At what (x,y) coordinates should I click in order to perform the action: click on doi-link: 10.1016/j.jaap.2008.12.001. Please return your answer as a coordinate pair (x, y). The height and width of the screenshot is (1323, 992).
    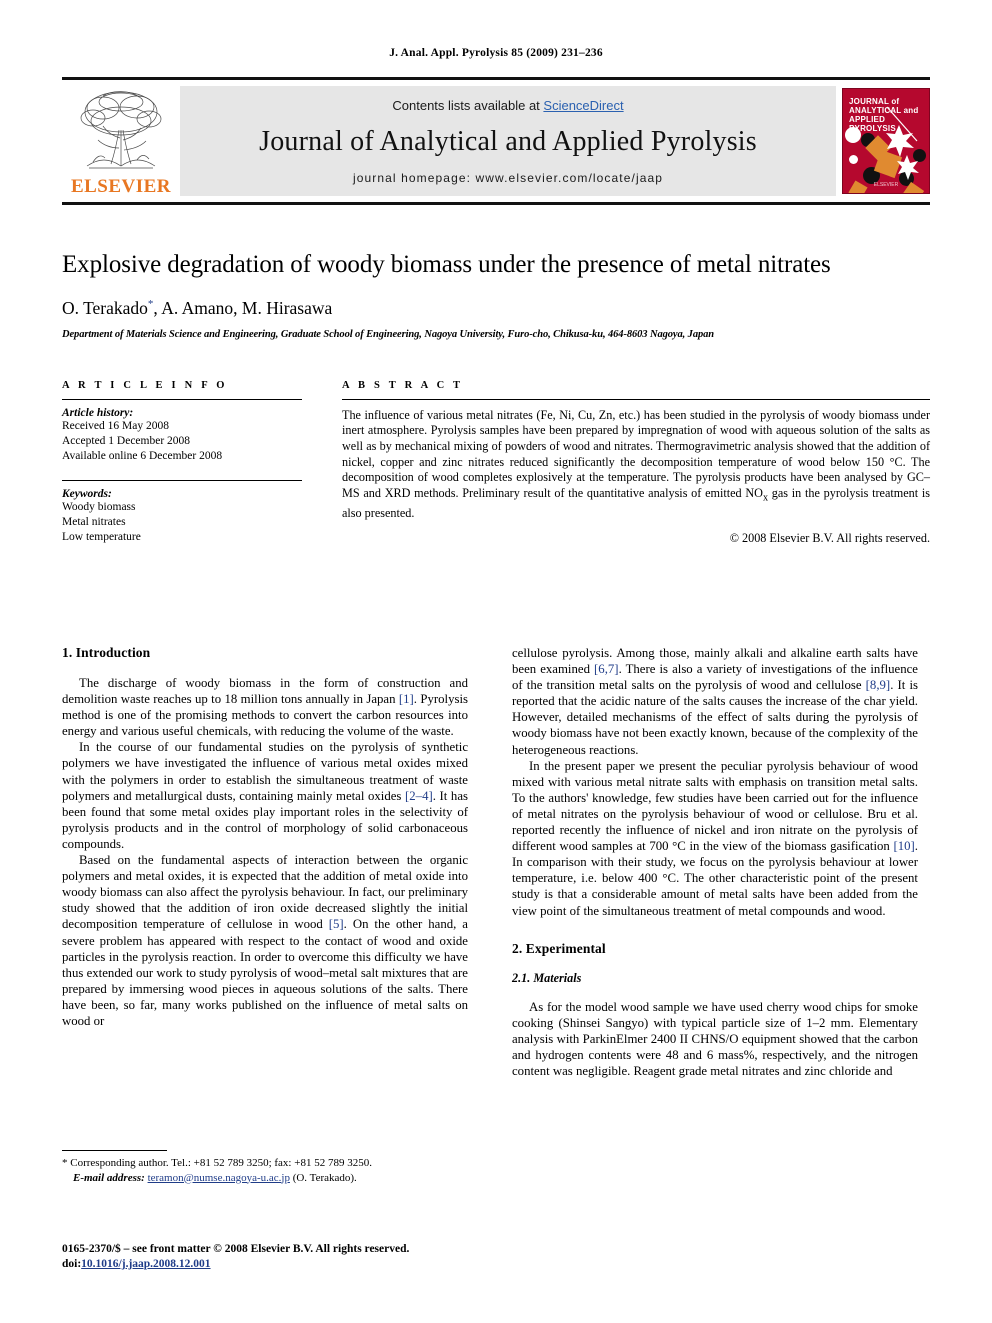
    Looking at the image, I should click on (145, 1264).